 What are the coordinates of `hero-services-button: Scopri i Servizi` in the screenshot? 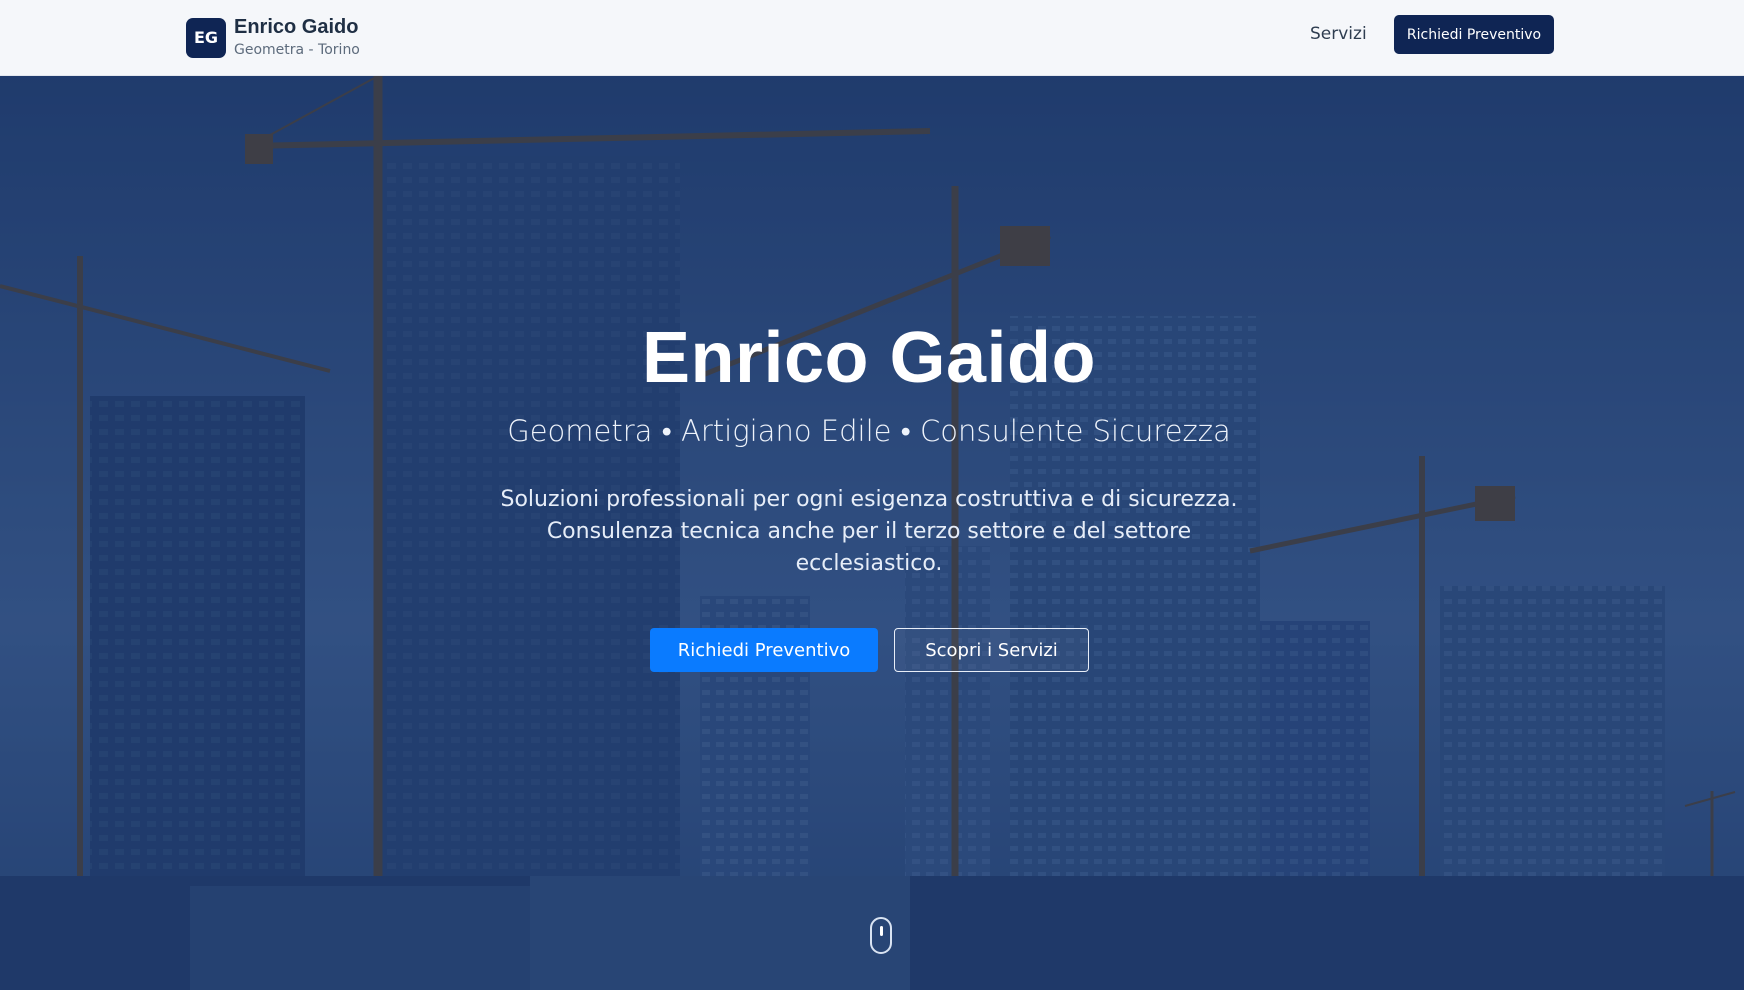 It's located at (991, 650).